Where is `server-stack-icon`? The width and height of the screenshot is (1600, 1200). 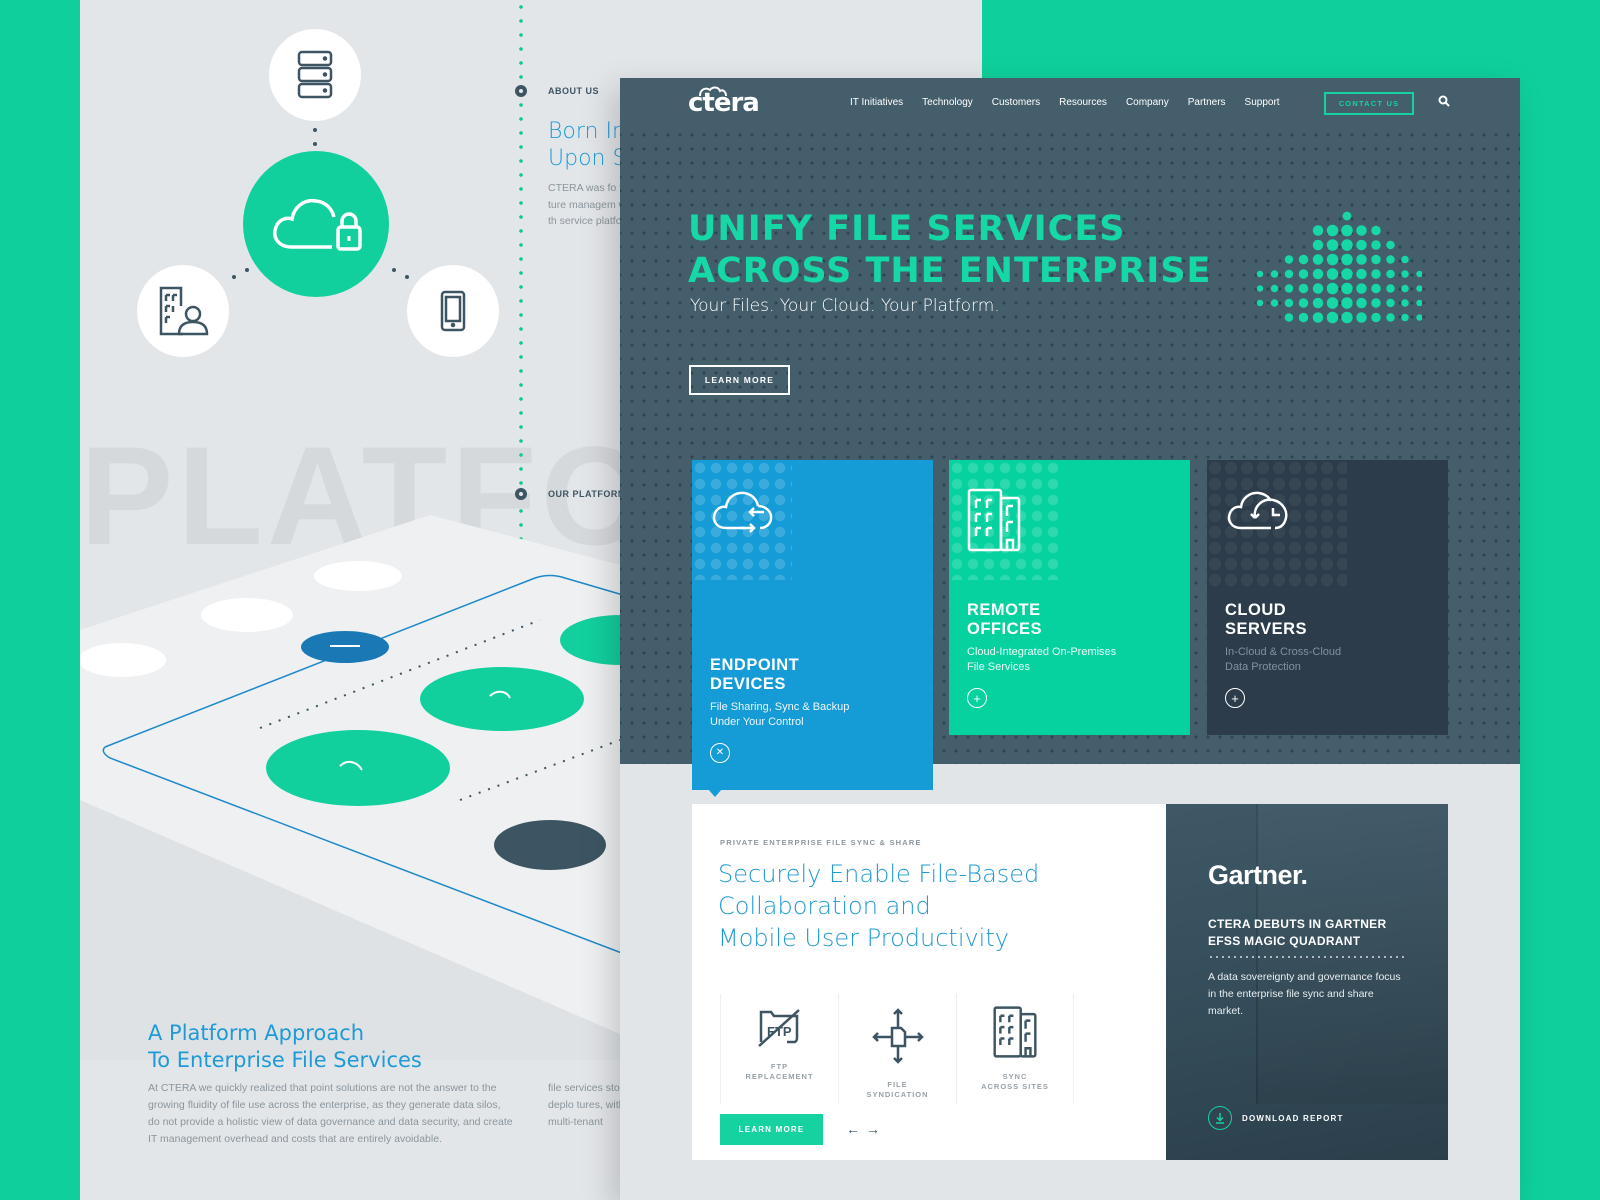
server-stack-icon is located at coordinates (315, 74).